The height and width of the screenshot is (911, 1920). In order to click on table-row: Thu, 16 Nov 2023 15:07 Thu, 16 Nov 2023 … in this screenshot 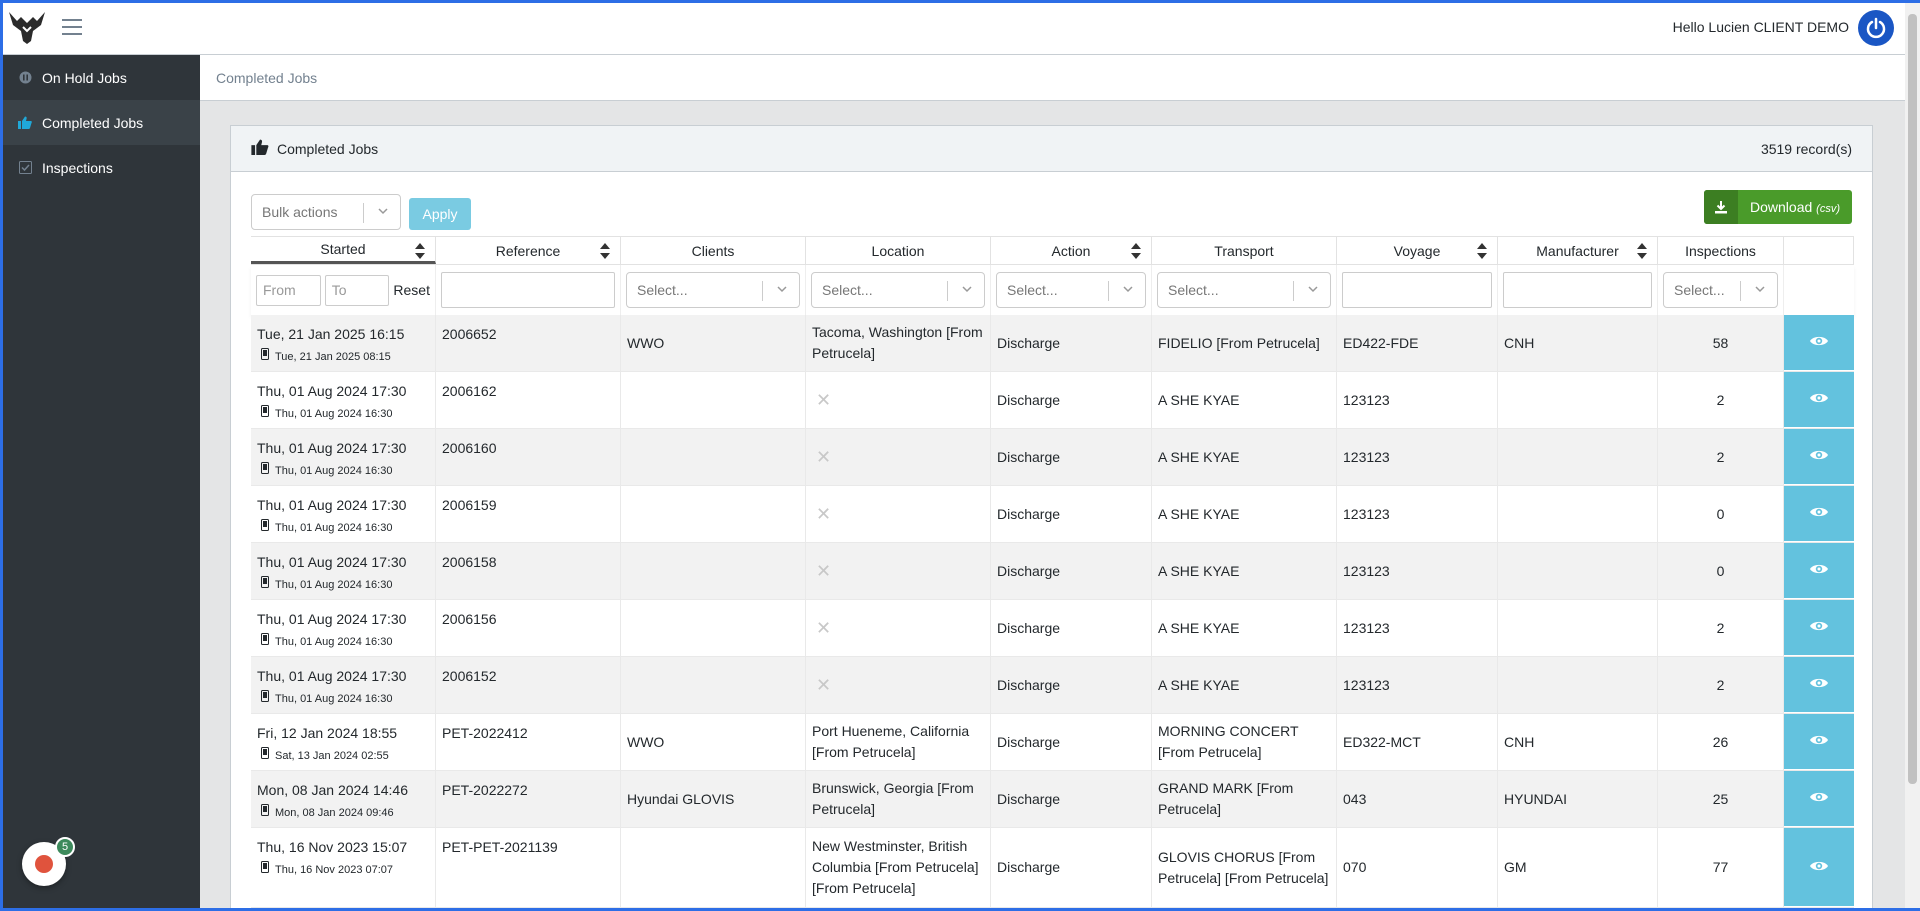, I will do `click(1052, 868)`.